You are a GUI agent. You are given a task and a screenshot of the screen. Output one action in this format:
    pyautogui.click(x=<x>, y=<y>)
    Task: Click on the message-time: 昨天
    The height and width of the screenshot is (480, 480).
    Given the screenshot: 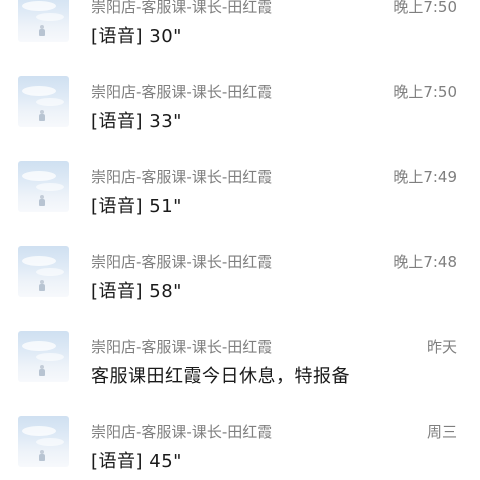 What is the action you would take?
    pyautogui.click(x=441, y=347)
    